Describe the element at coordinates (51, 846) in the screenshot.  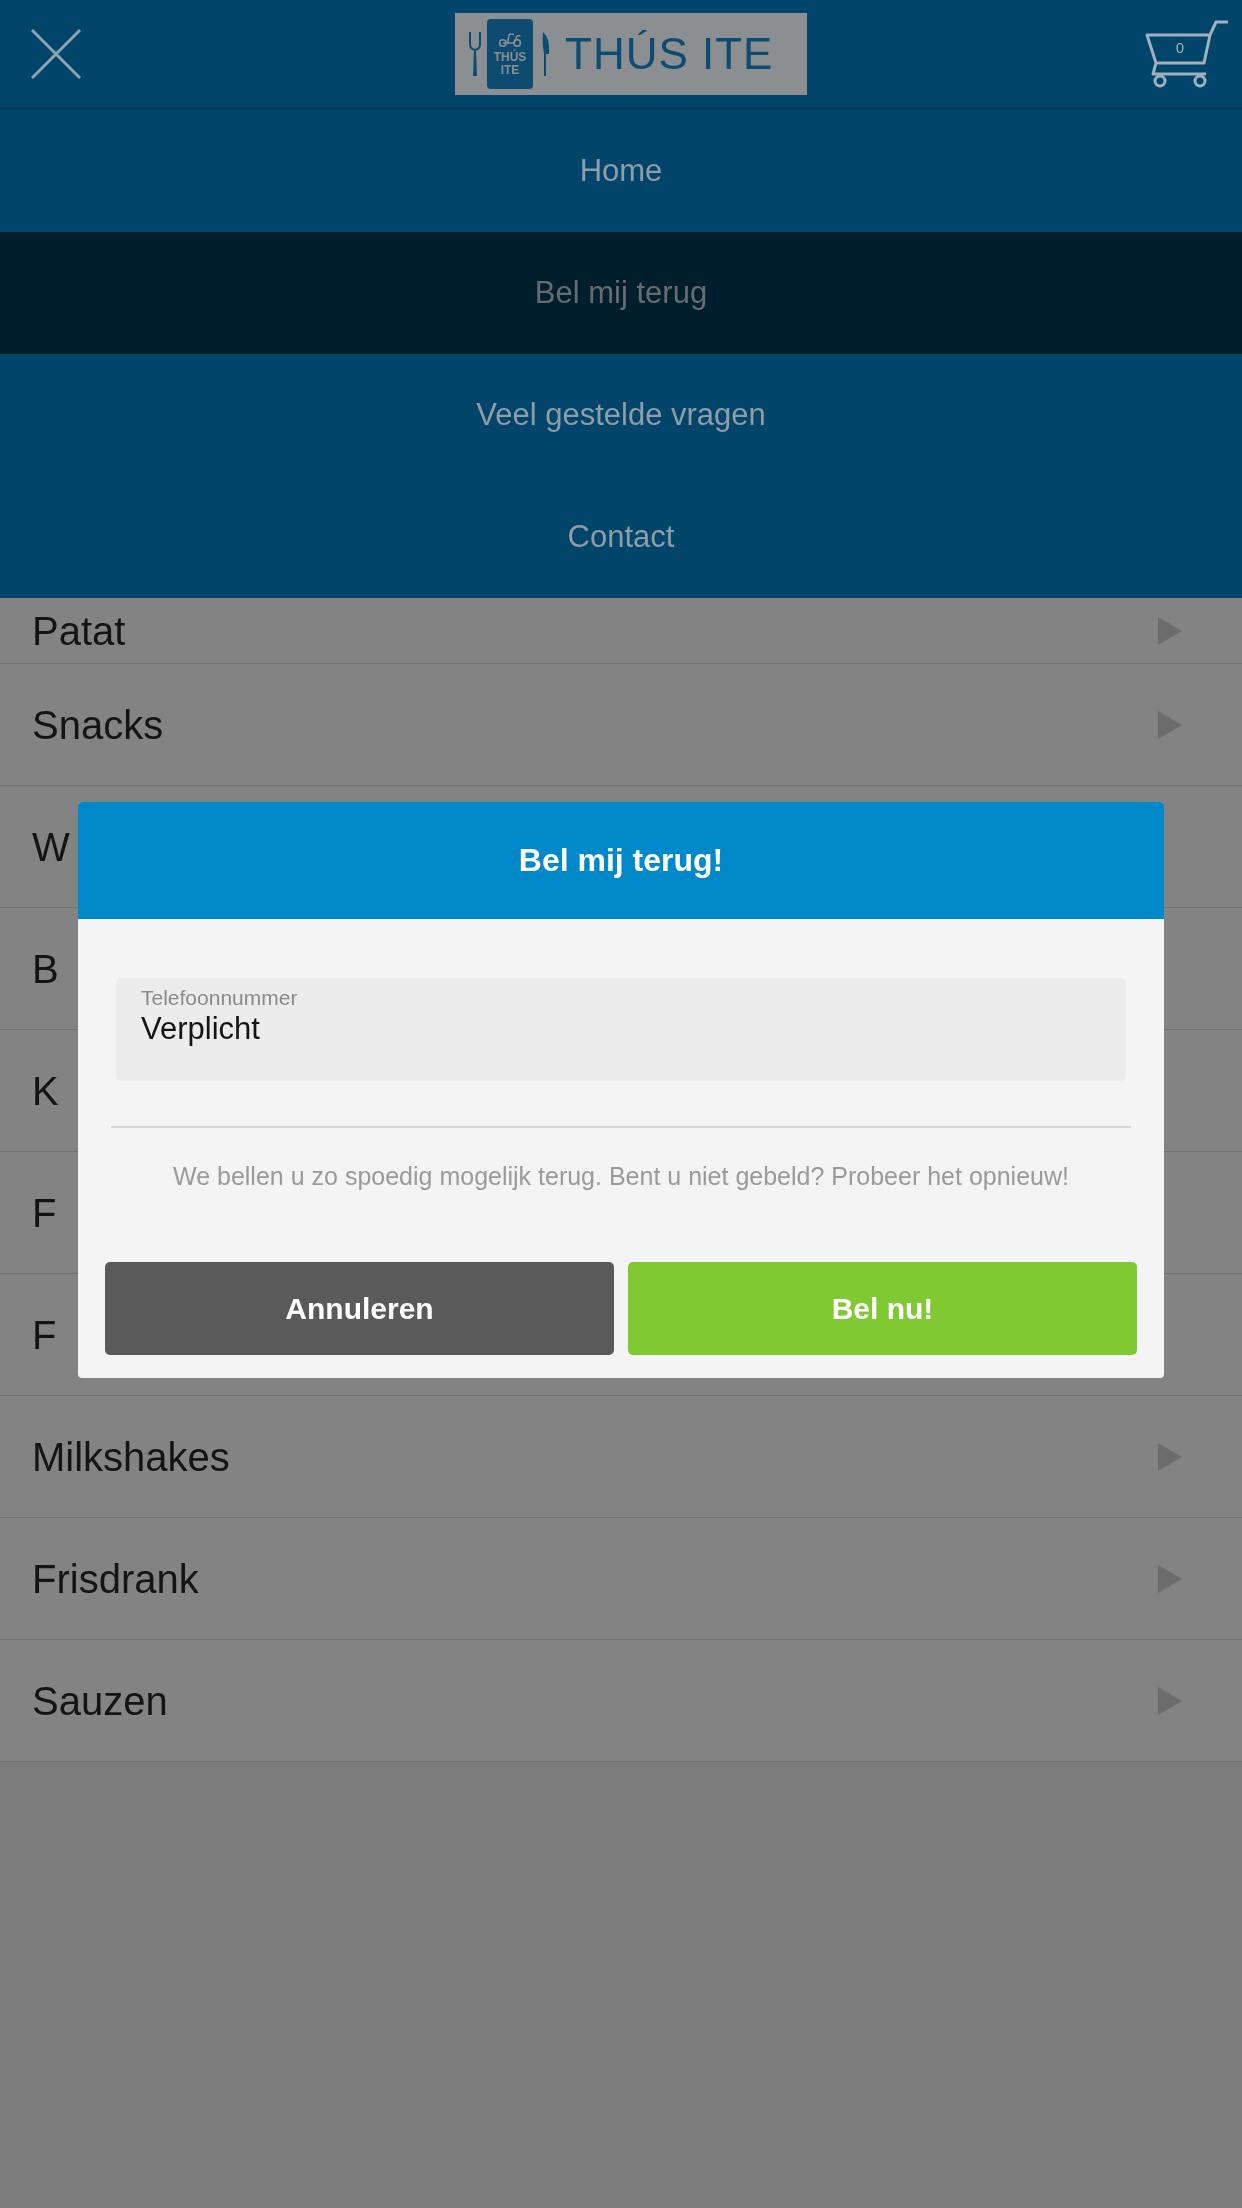
I see `category-label: W` at that location.